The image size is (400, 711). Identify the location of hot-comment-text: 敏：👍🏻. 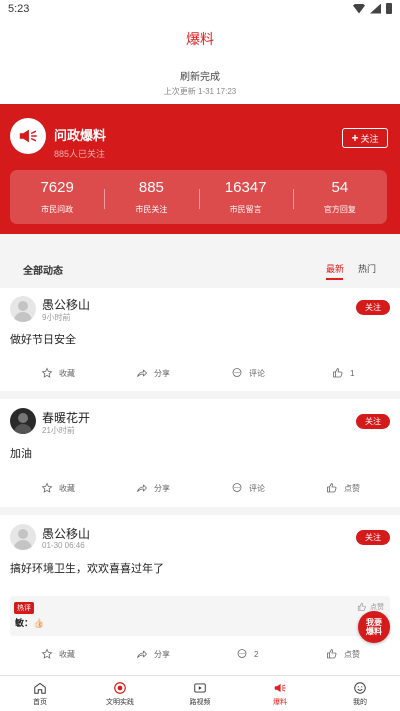
(30, 623).